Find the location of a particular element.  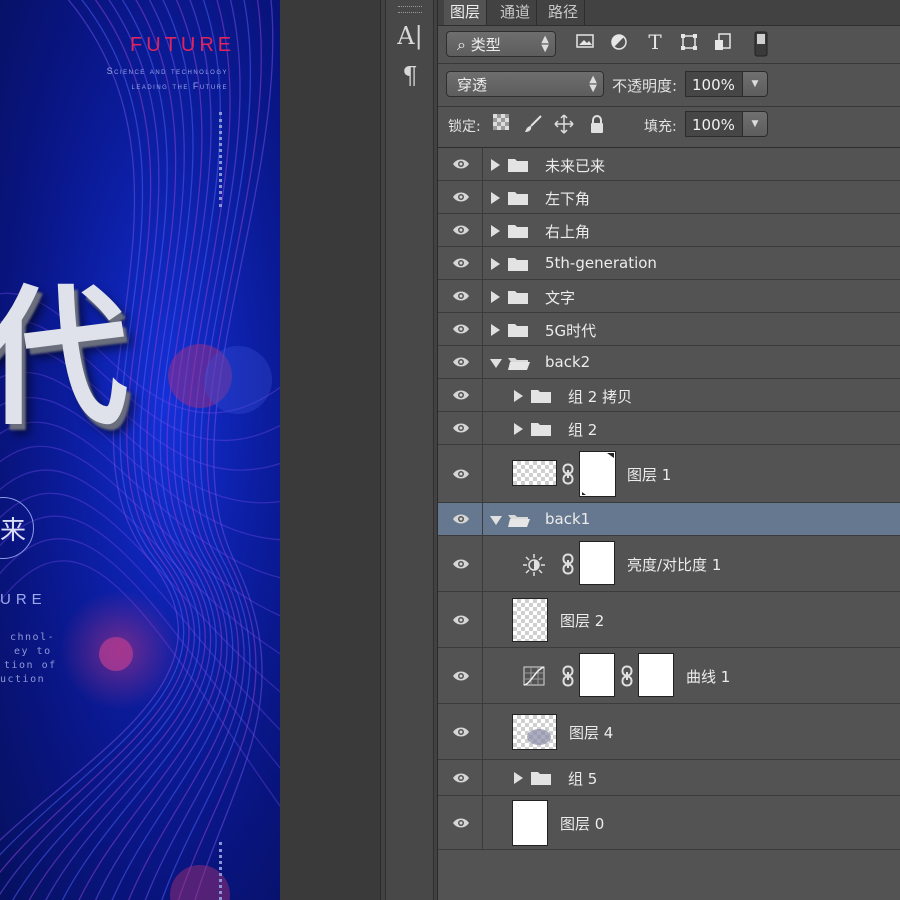

opacity-dropdown-button: ▼ is located at coordinates (755, 84).